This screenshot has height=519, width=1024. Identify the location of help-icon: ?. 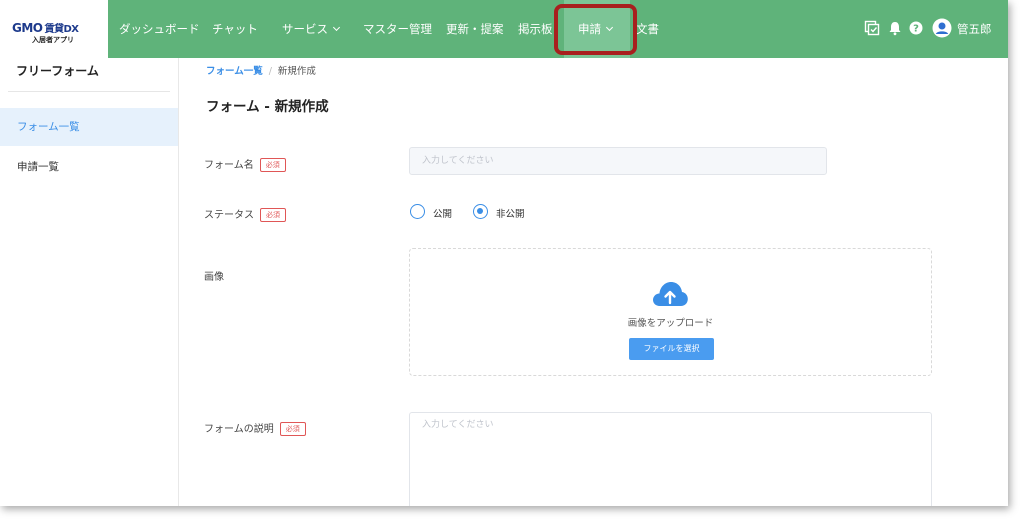
(916, 28).